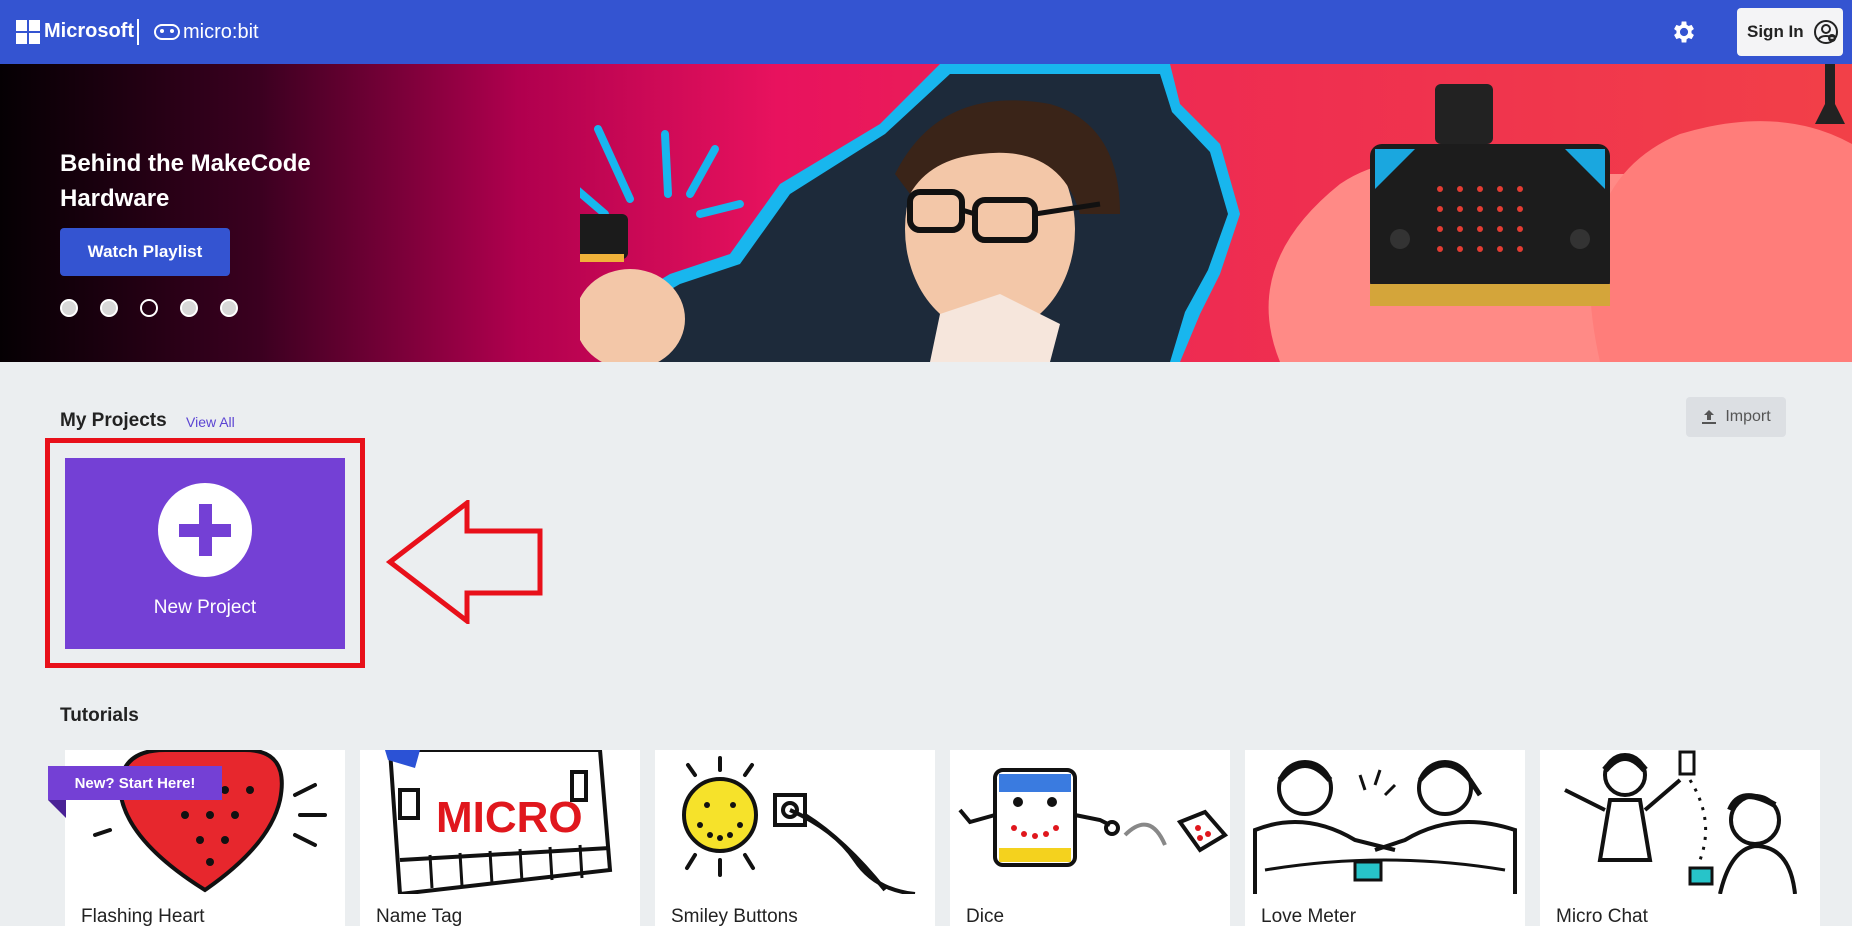 The height and width of the screenshot is (926, 1852). I want to click on microbit-icon, so click(167, 32).